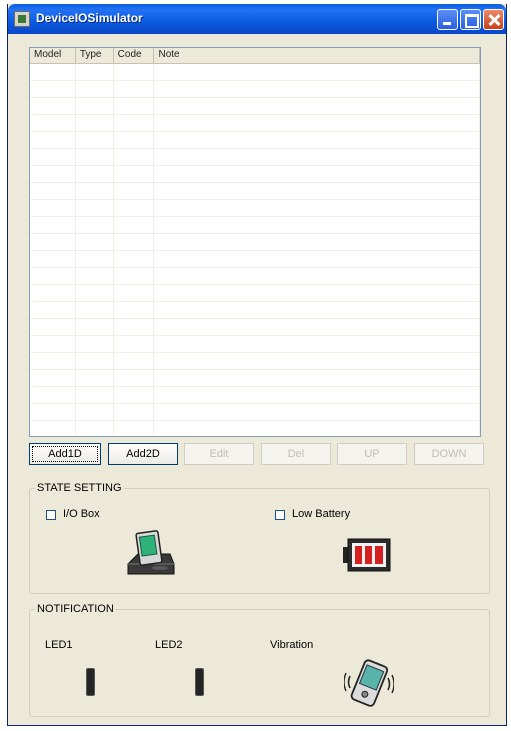 The width and height of the screenshot is (511, 731). I want to click on close-button, so click(493, 19).